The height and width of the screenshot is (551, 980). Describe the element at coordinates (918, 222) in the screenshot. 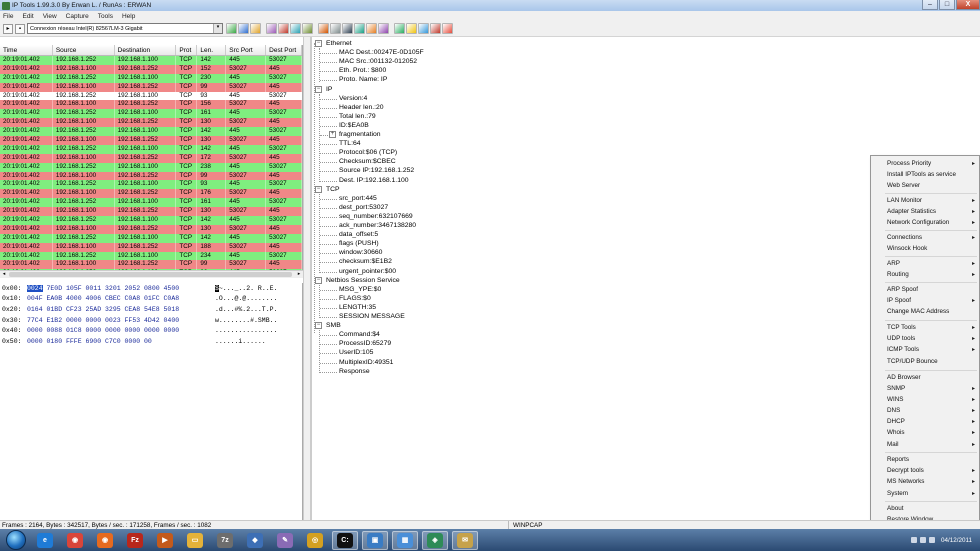

I see `menu-item-network-configuration: Network Configuration` at that location.